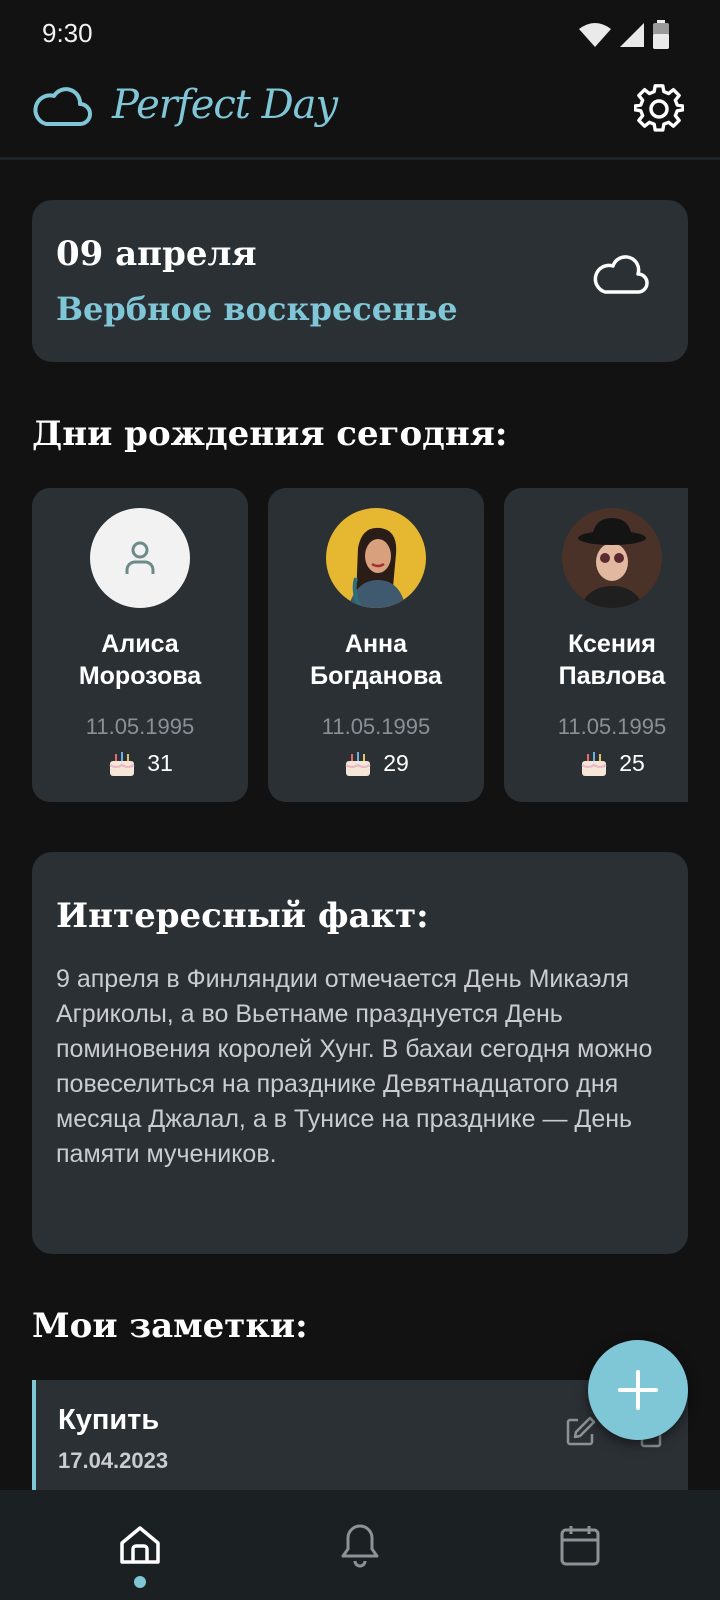 Image resolution: width=720 pixels, height=1600 pixels. I want to click on notes-title: Мои заметки:, so click(170, 1326).